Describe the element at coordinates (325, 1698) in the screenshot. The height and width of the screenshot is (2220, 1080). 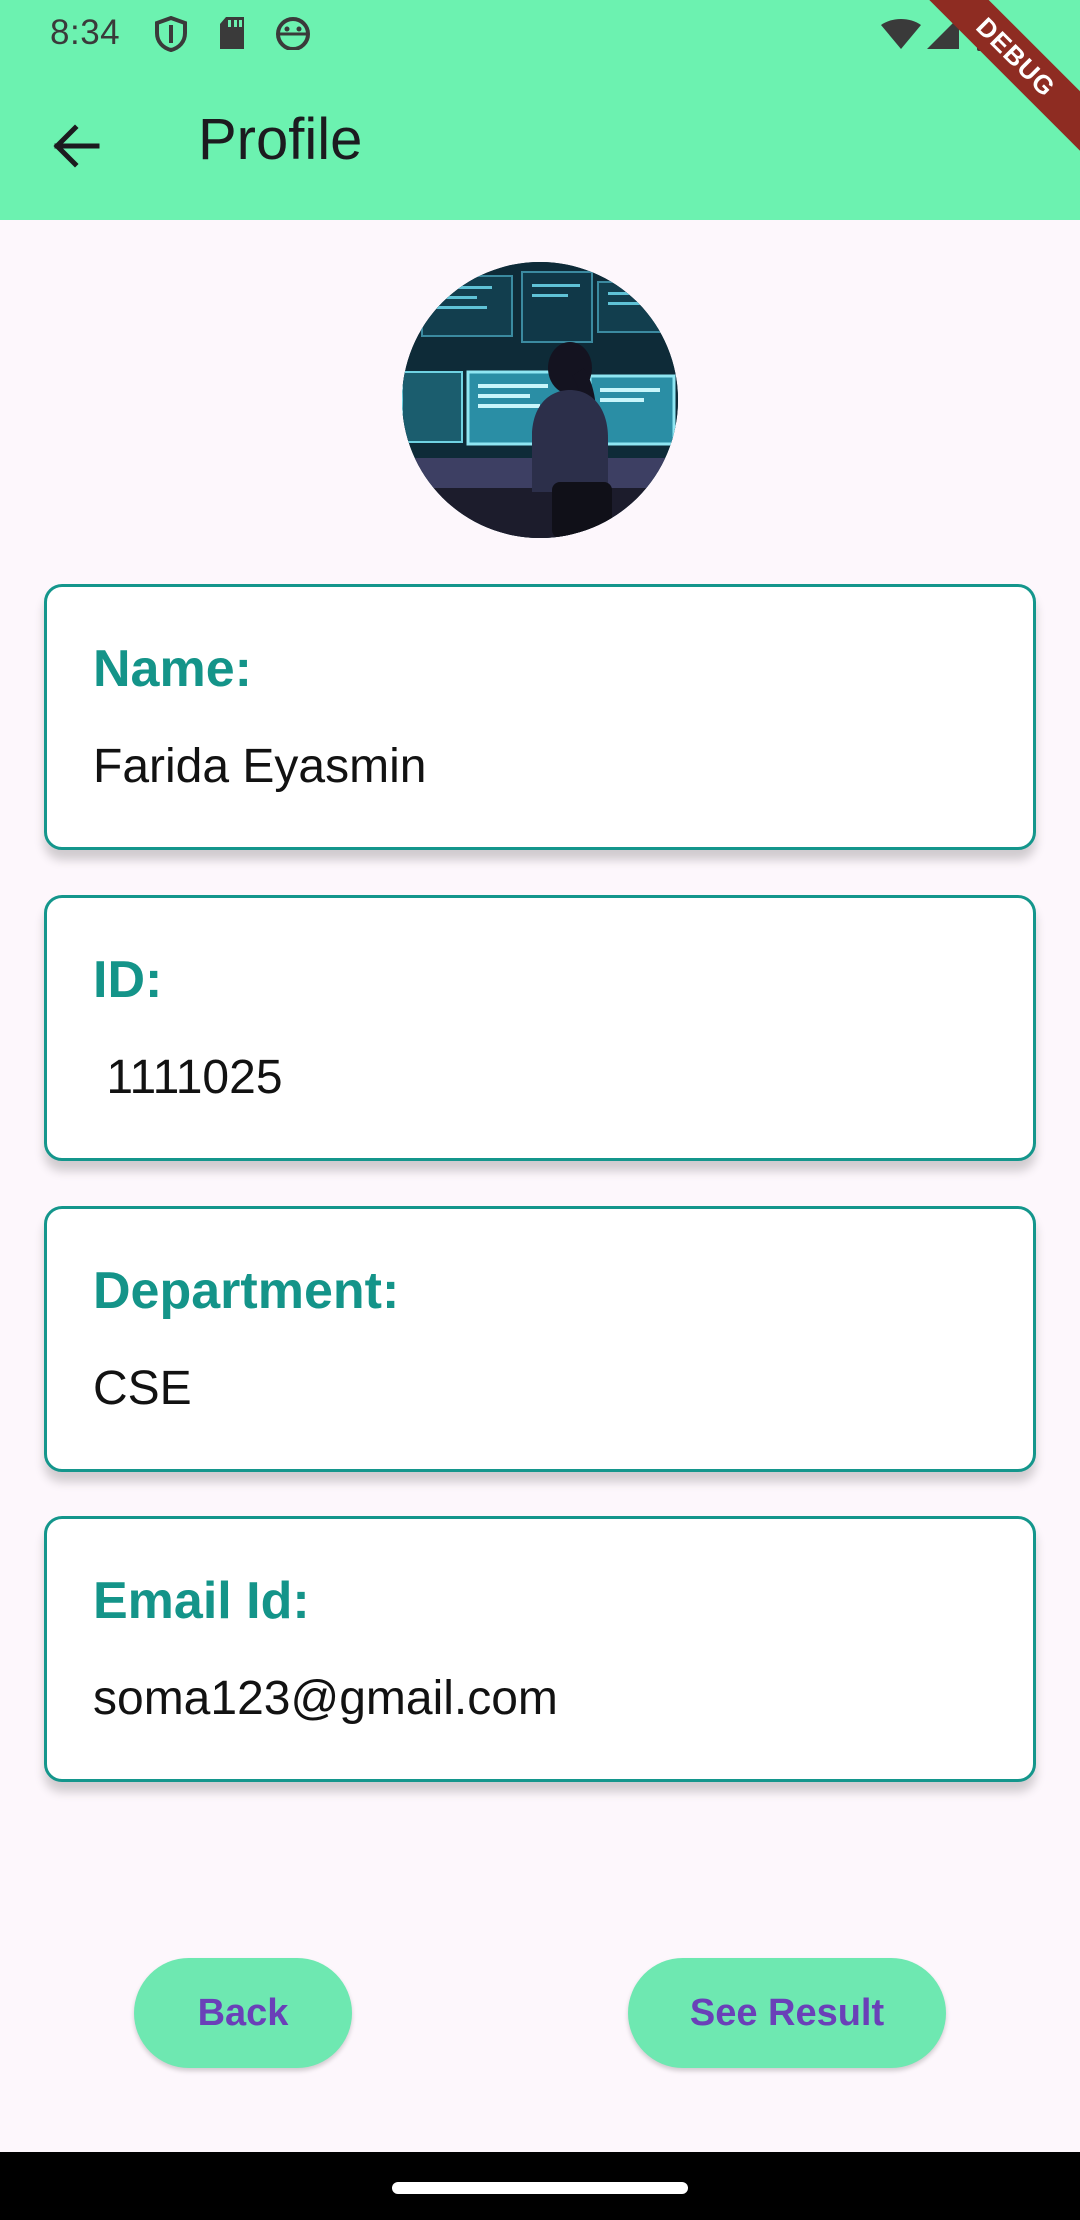
I see `email-value: soma123@gmail.com` at that location.